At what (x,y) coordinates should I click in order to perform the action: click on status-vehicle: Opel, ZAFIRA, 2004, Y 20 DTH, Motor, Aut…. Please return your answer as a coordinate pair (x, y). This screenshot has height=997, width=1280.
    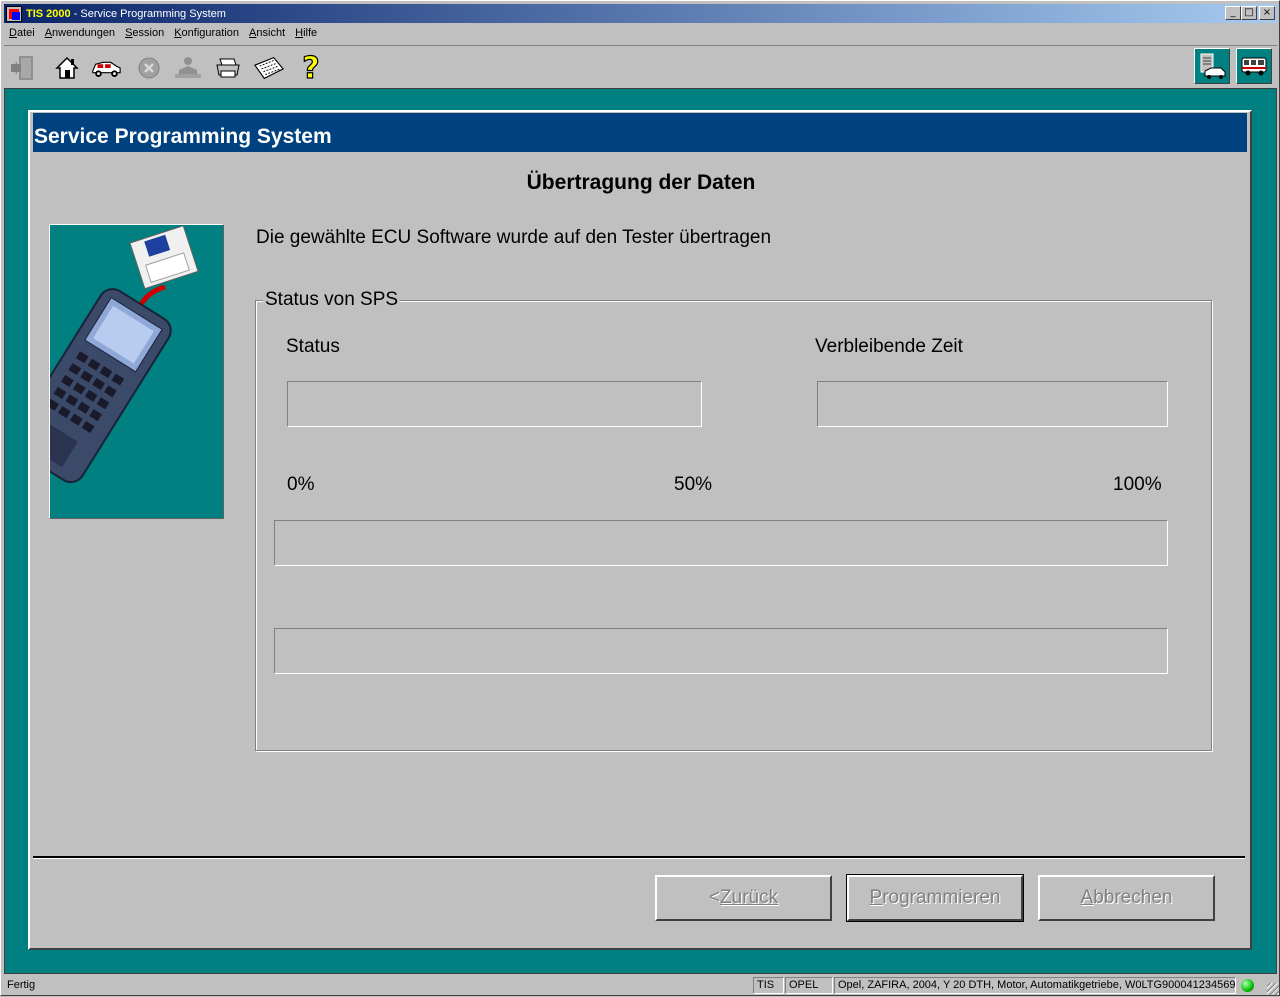
    Looking at the image, I should click on (1035, 985).